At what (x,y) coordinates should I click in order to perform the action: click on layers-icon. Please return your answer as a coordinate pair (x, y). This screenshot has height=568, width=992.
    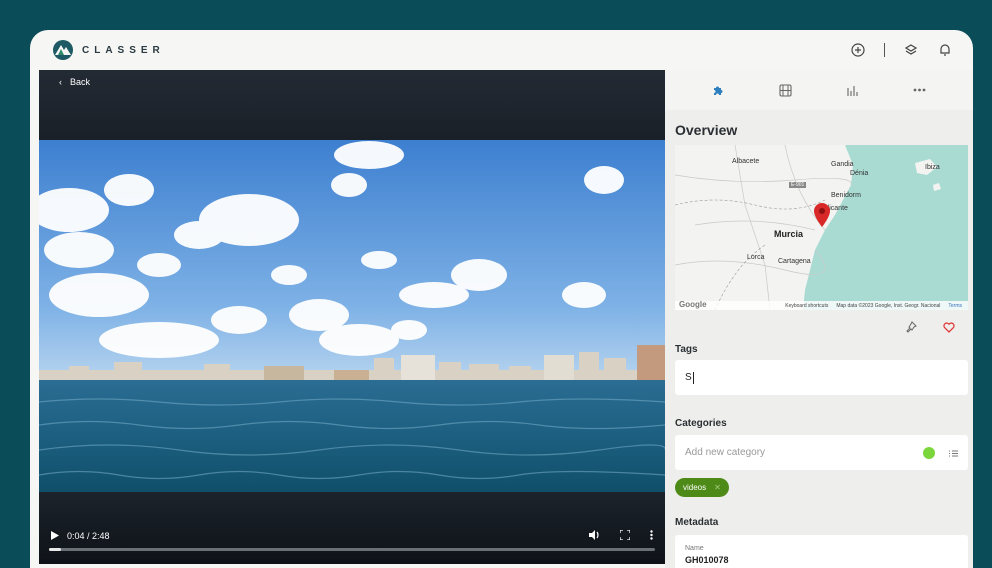
    Looking at the image, I should click on (911, 50).